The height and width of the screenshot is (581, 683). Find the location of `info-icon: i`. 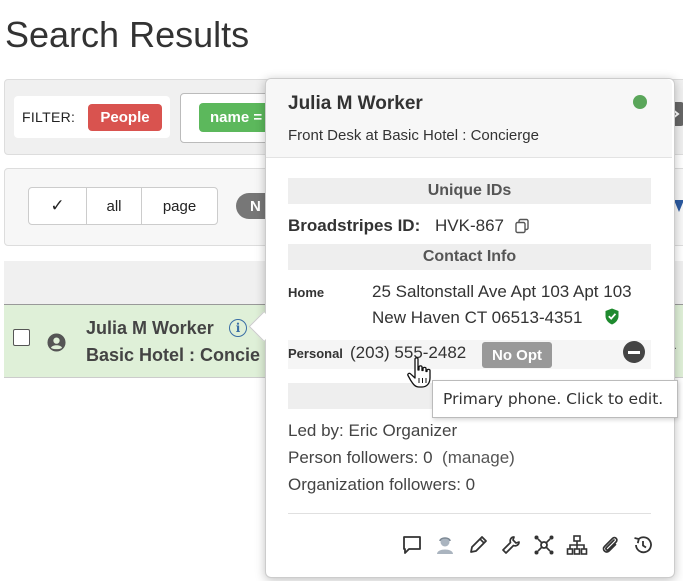

info-icon: i is located at coordinates (238, 328).